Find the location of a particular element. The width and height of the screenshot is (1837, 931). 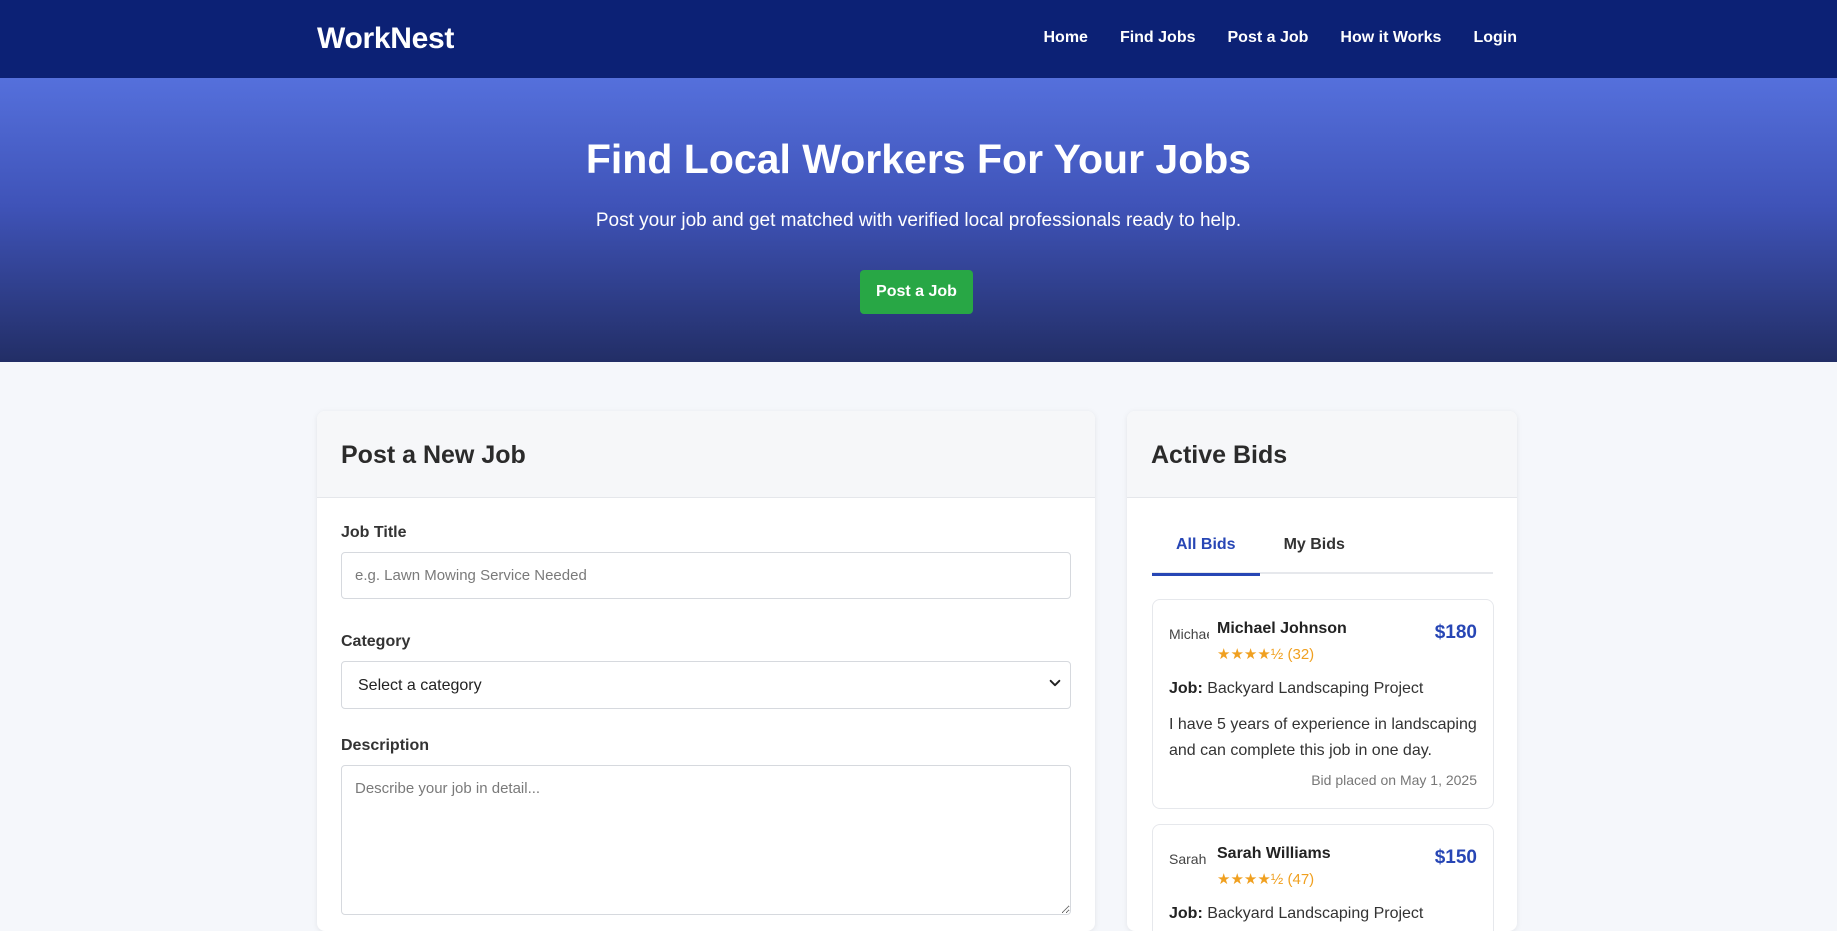

bidder-rating: ★★★★½ (32) is located at coordinates (1265, 654).